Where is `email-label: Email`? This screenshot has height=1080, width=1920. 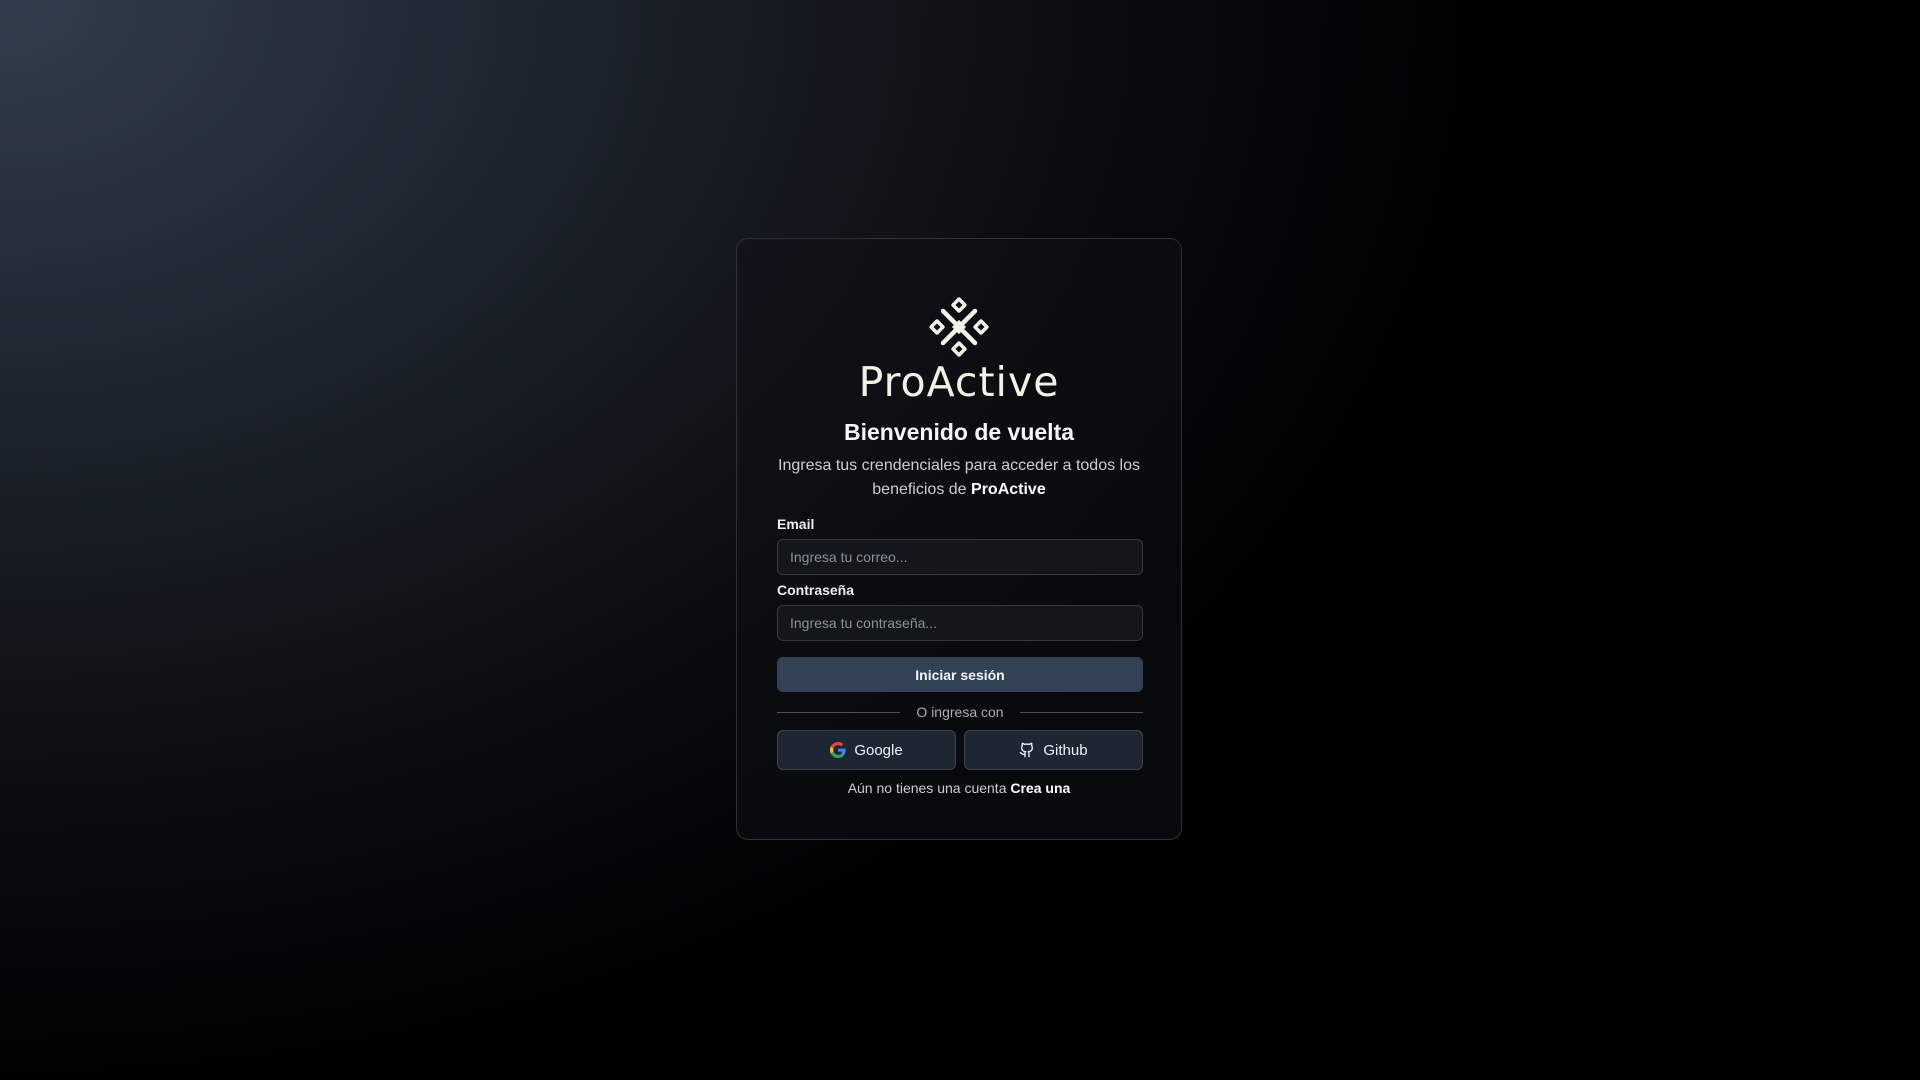 email-label: Email is located at coordinates (796, 524).